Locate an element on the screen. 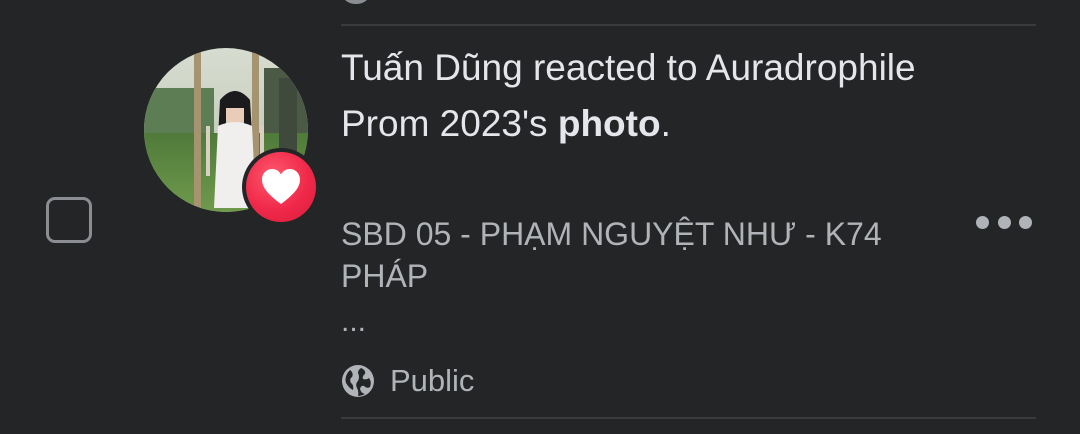 Image resolution: width=1080 pixels, height=434 pixels. target-object: photo is located at coordinates (609, 123).